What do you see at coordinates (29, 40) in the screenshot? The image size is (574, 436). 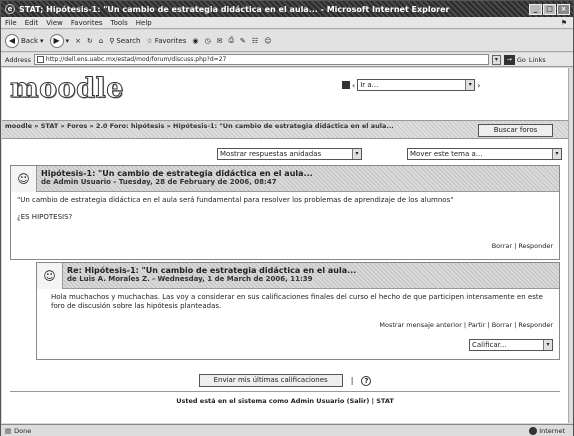 I see `back-label: Back` at bounding box center [29, 40].